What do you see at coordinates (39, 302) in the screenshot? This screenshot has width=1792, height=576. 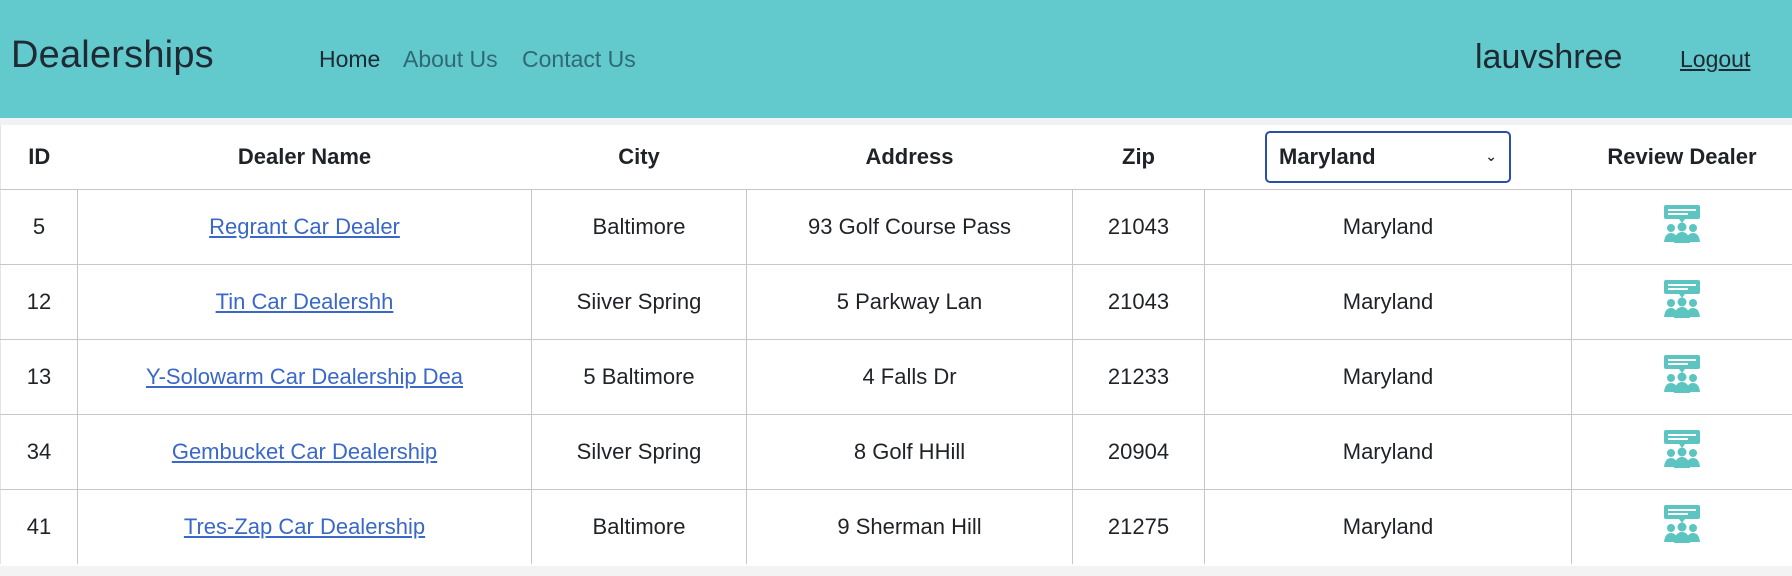 I see `cell-id: 12` at bounding box center [39, 302].